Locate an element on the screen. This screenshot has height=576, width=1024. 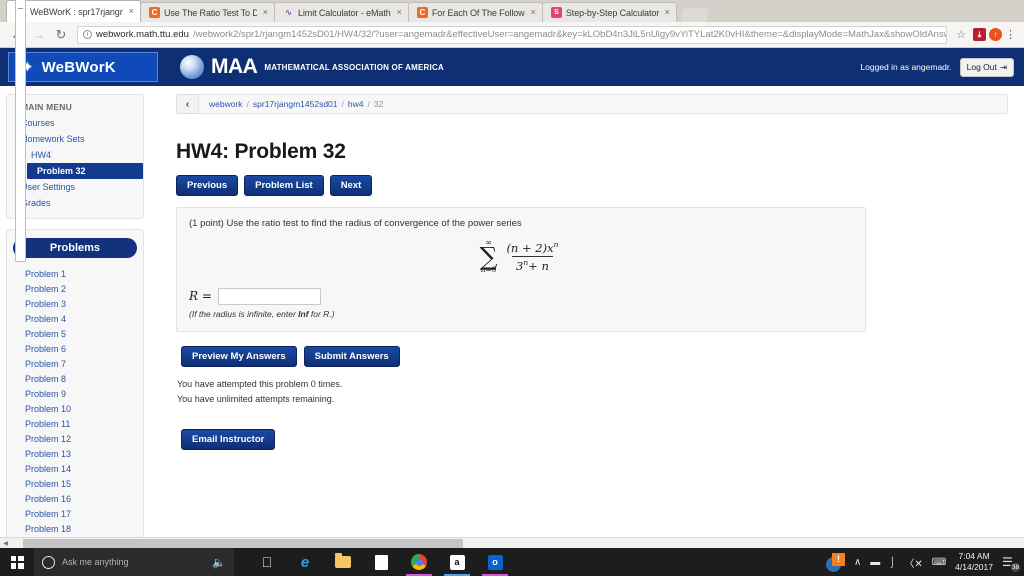
problem-link-16: Problem 16 is located at coordinates (75, 498).